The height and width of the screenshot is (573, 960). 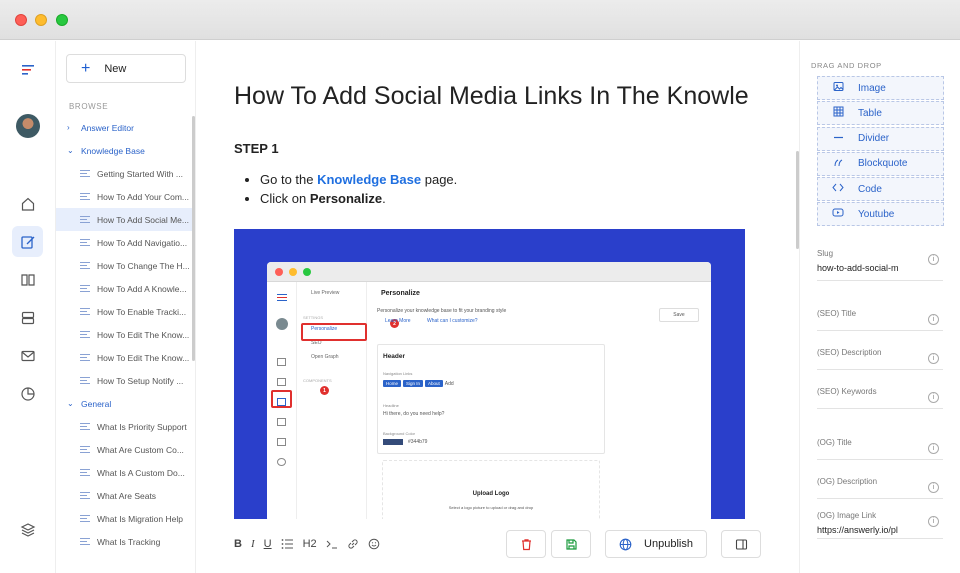 I want to click on block-code: Code, so click(x=880, y=189).